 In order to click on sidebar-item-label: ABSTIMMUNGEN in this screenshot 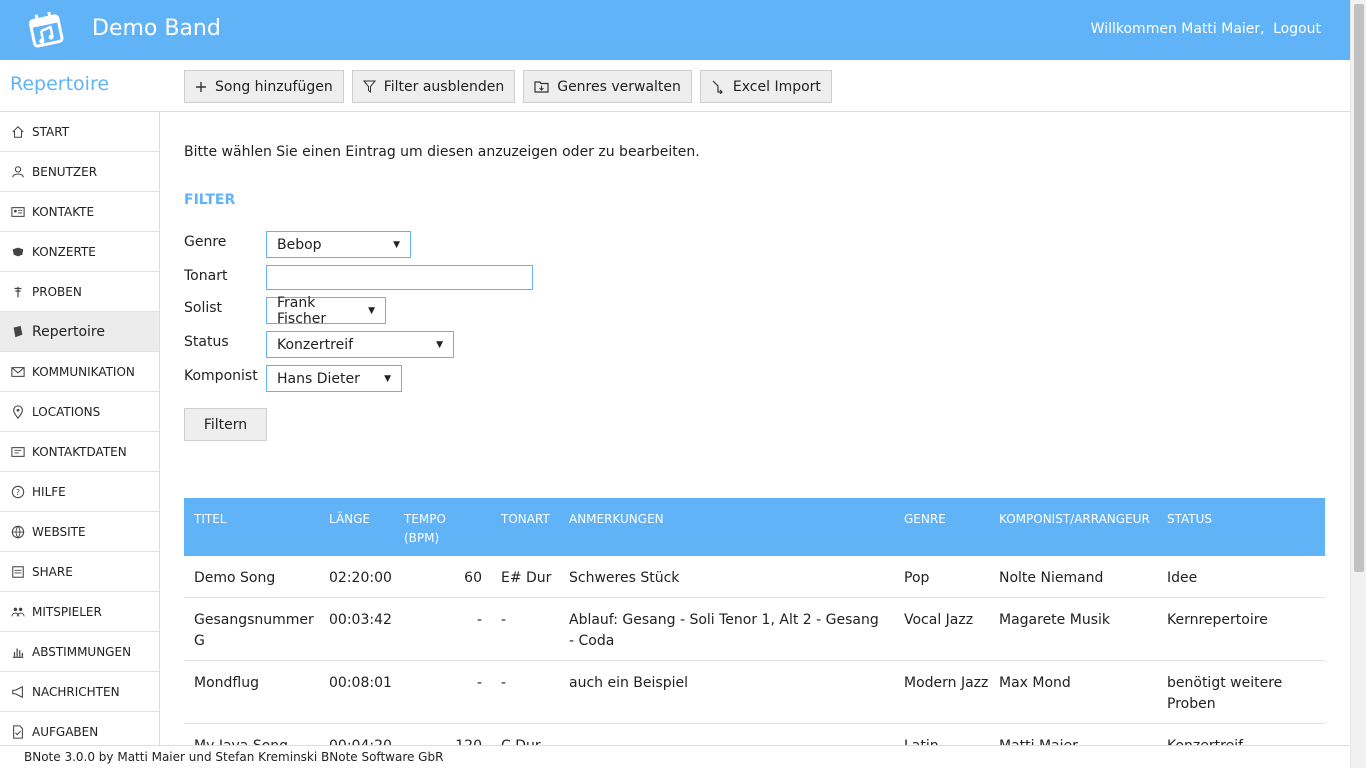, I will do `click(82, 651)`.